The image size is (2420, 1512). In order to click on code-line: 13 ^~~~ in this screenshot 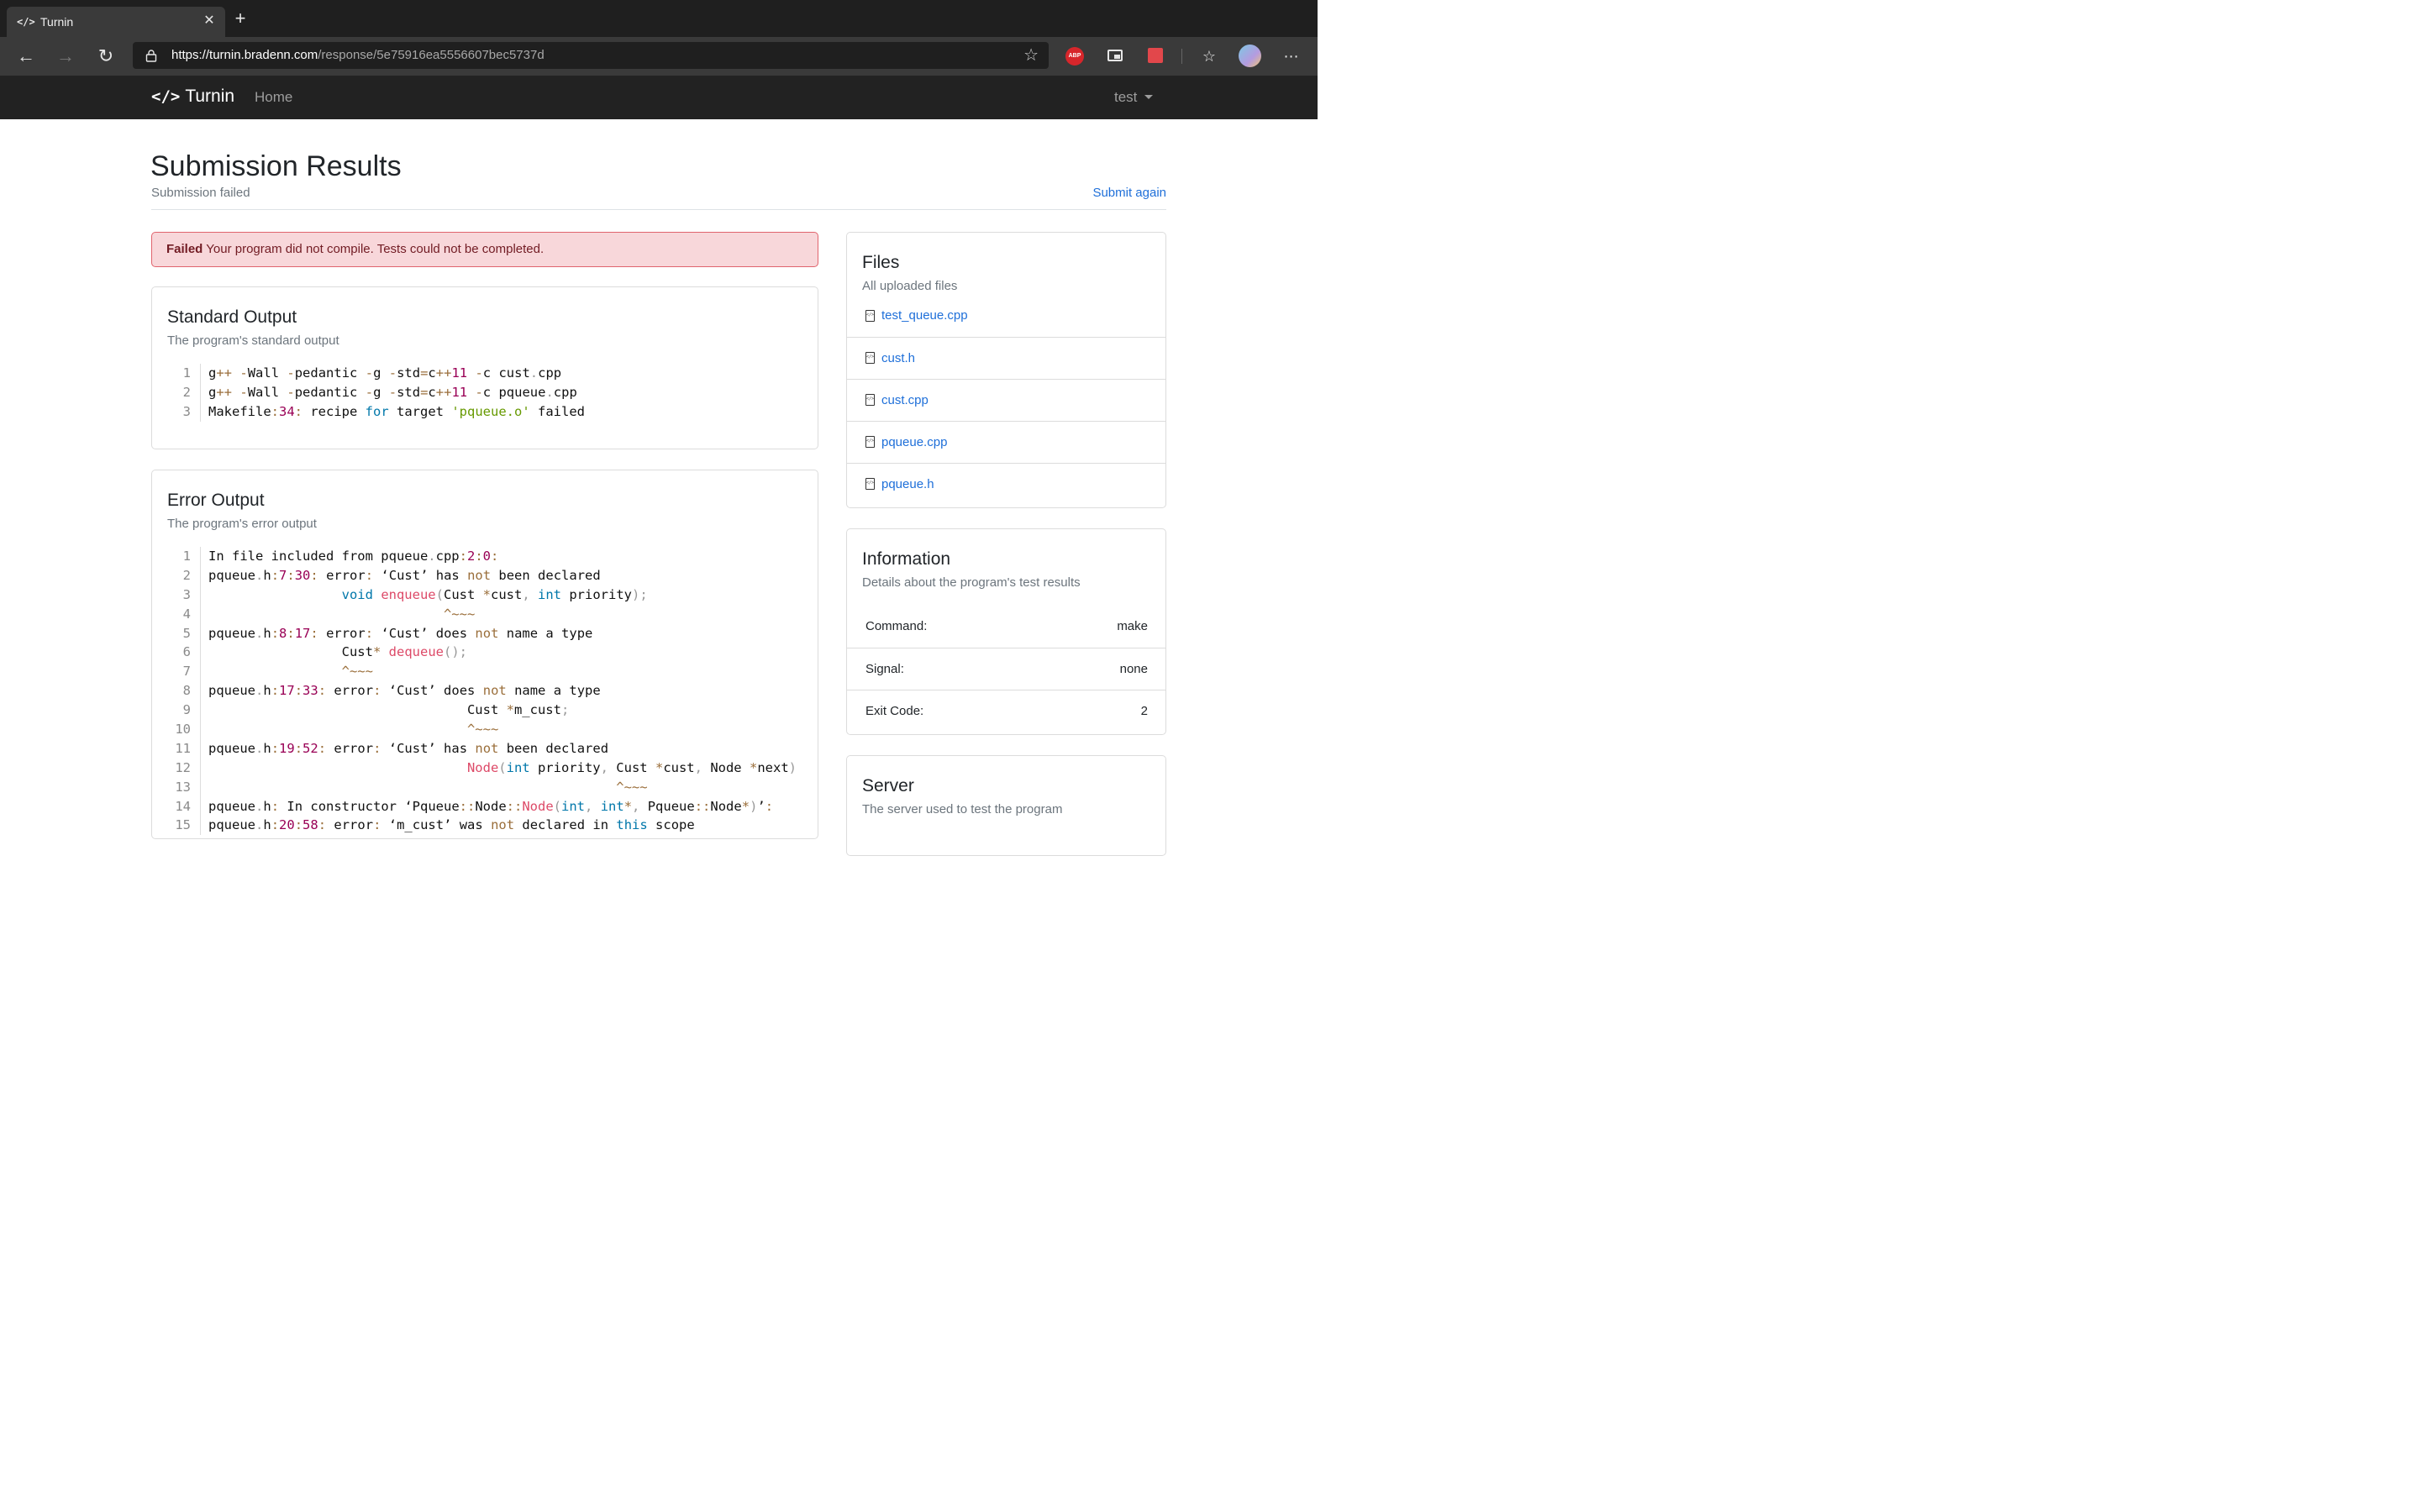, I will do `click(482, 787)`.